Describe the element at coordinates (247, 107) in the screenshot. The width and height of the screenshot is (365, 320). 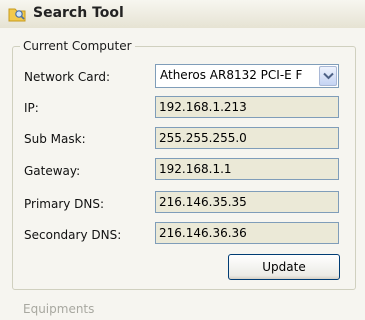
I see `ip-field: 192.168.1.213` at that location.